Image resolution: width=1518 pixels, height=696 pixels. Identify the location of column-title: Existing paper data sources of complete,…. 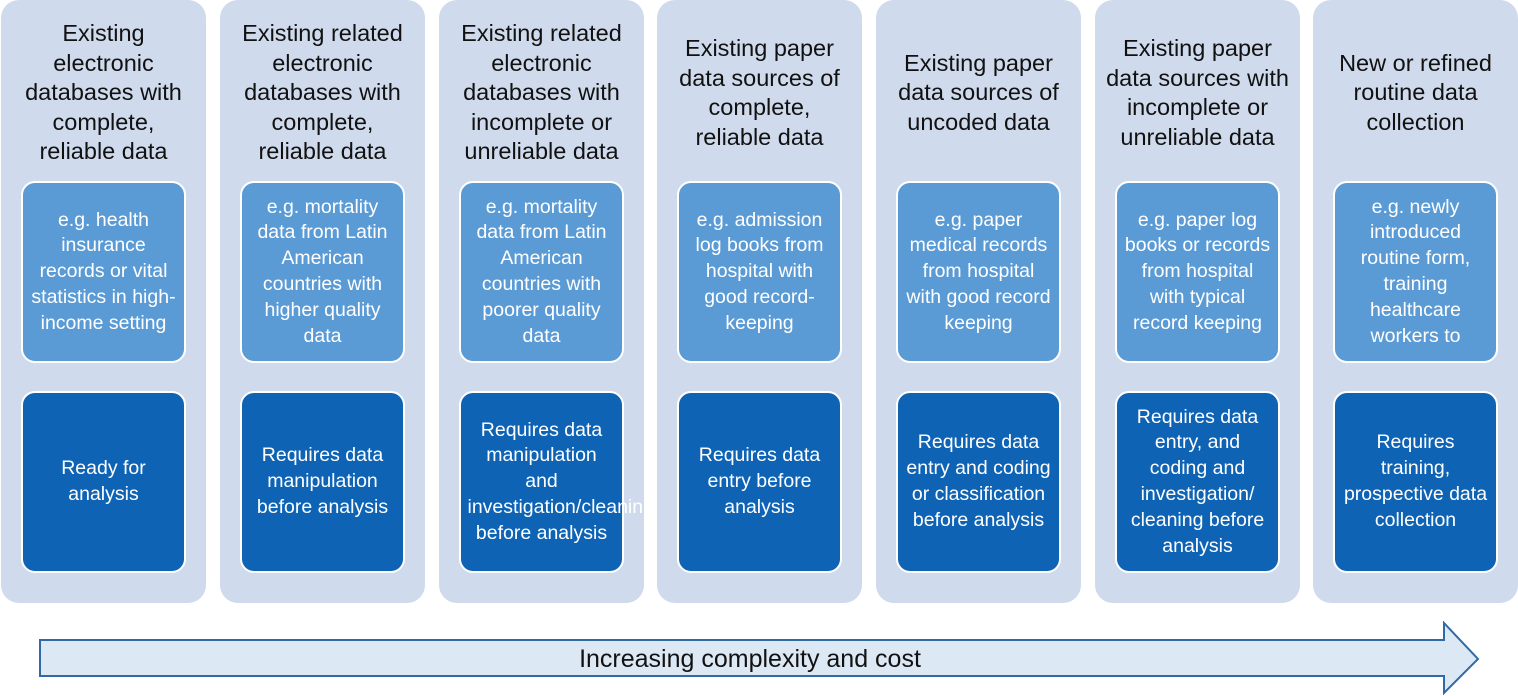
(759, 92).